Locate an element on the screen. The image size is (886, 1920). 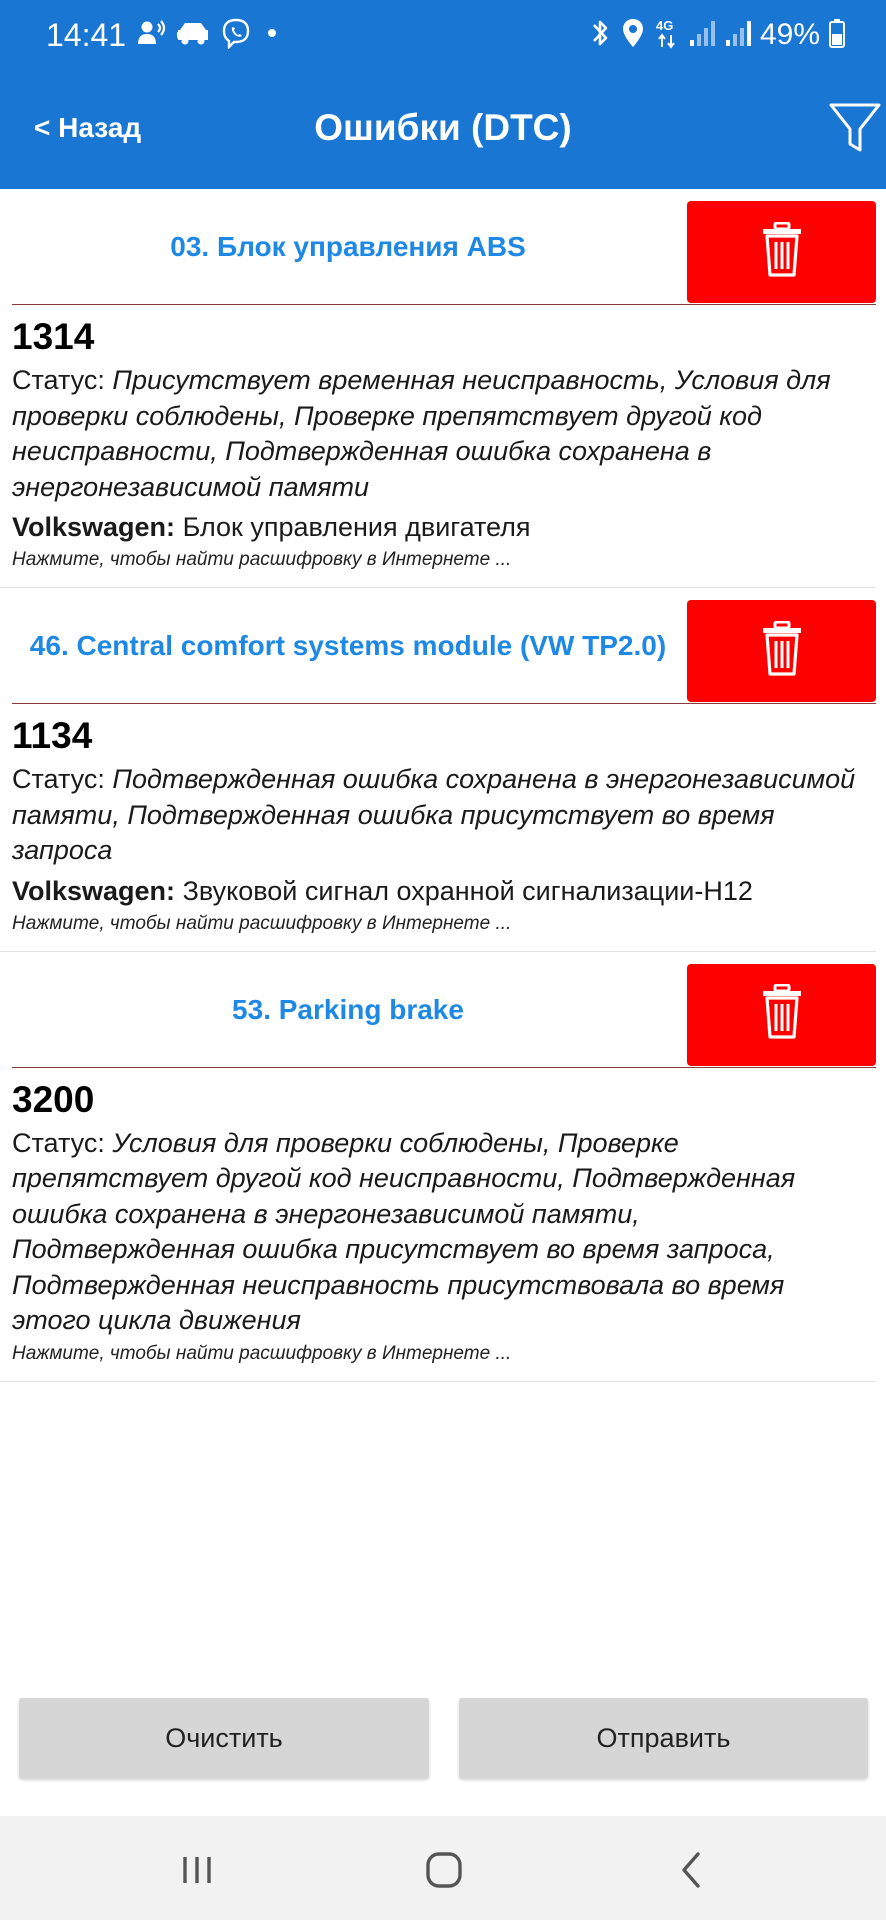
system-status-icons: 4G 49% is located at coordinates (717, 35).